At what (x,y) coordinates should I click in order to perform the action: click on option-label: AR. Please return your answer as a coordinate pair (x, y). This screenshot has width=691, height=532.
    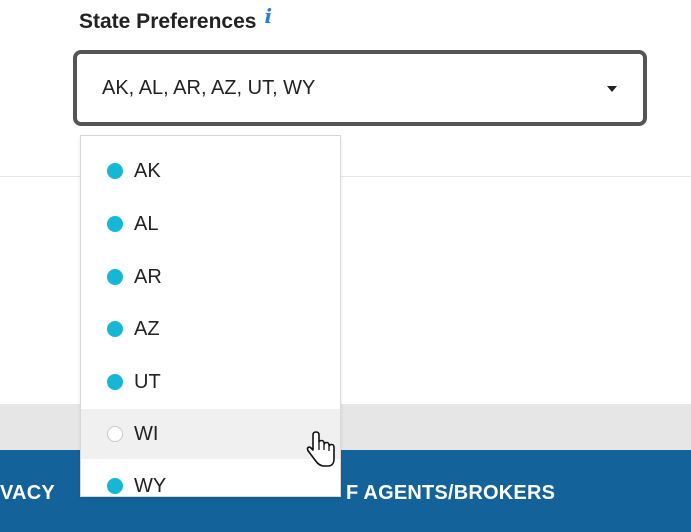
    Looking at the image, I should click on (148, 276).